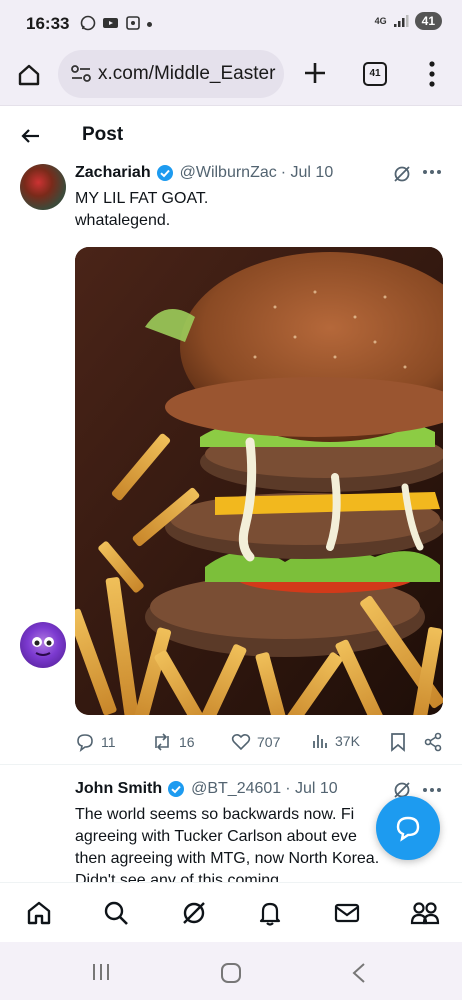 The height and width of the screenshot is (1000, 462). What do you see at coordinates (215, 814) in the screenshot?
I see `reply-text-line: The world seems so backwards now. Fi` at bounding box center [215, 814].